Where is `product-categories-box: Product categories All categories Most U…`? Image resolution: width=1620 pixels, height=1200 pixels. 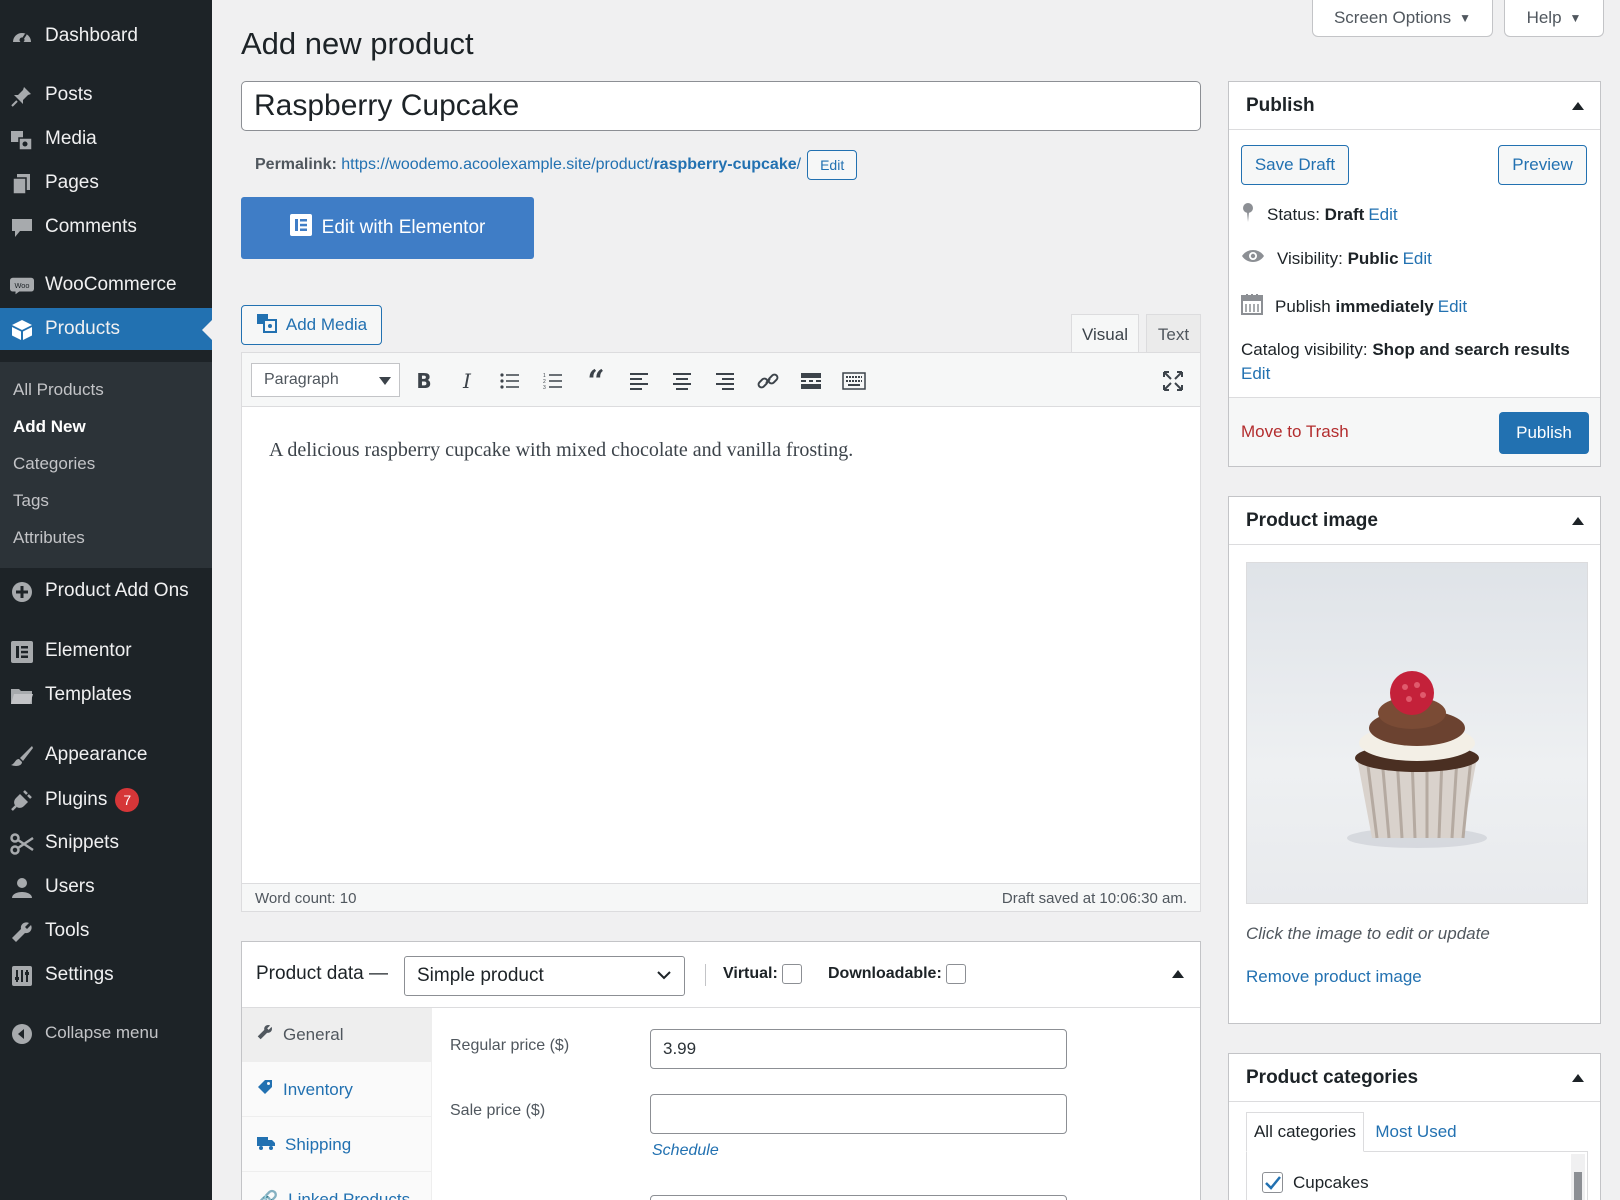
product-categories-box: Product categories All categories Most U… is located at coordinates (1414, 1126).